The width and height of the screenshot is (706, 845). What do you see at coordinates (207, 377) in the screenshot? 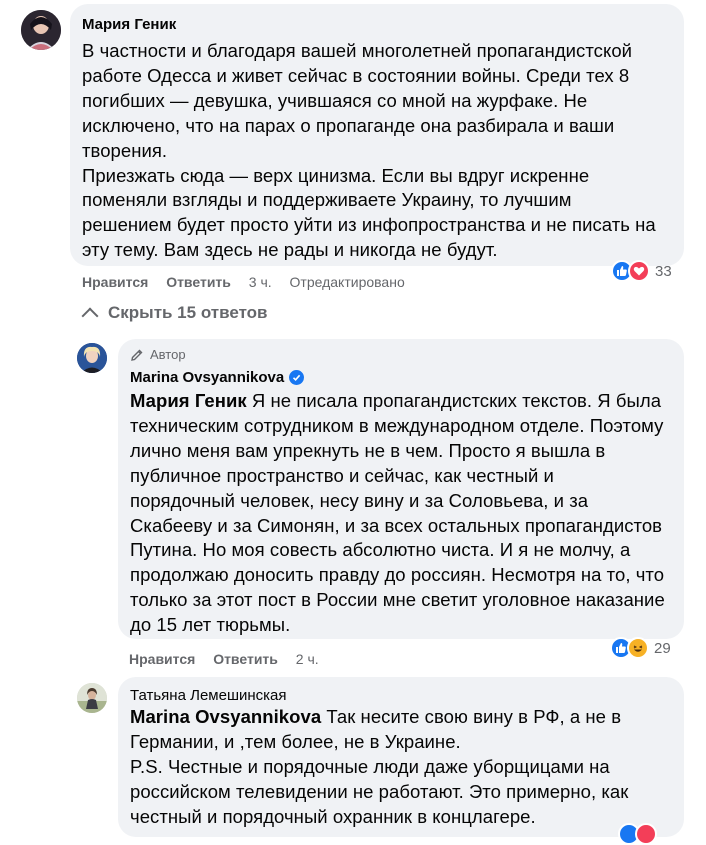
I see `author-name: Marina Ovsyannikova` at bounding box center [207, 377].